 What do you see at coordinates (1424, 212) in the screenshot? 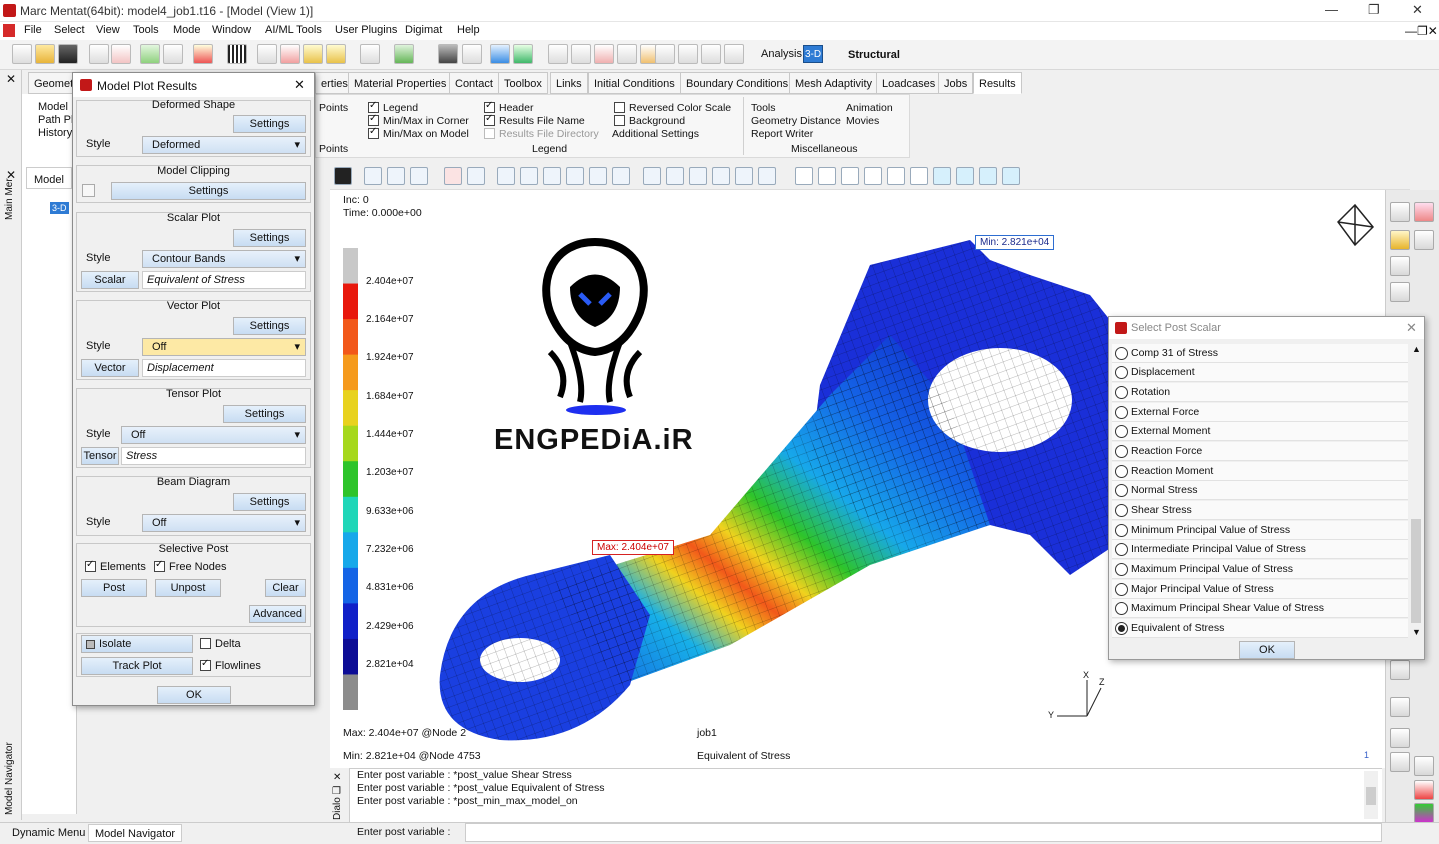
I see `right-tool-9-icon` at bounding box center [1424, 212].